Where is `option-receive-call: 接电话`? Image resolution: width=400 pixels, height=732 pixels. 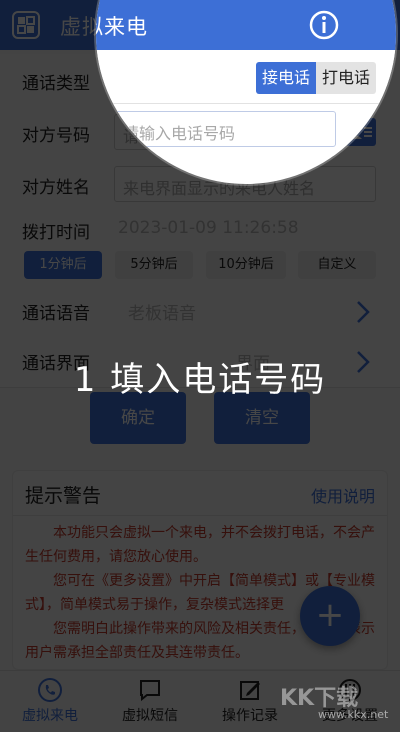 option-receive-call: 接电话 is located at coordinates (286, 78).